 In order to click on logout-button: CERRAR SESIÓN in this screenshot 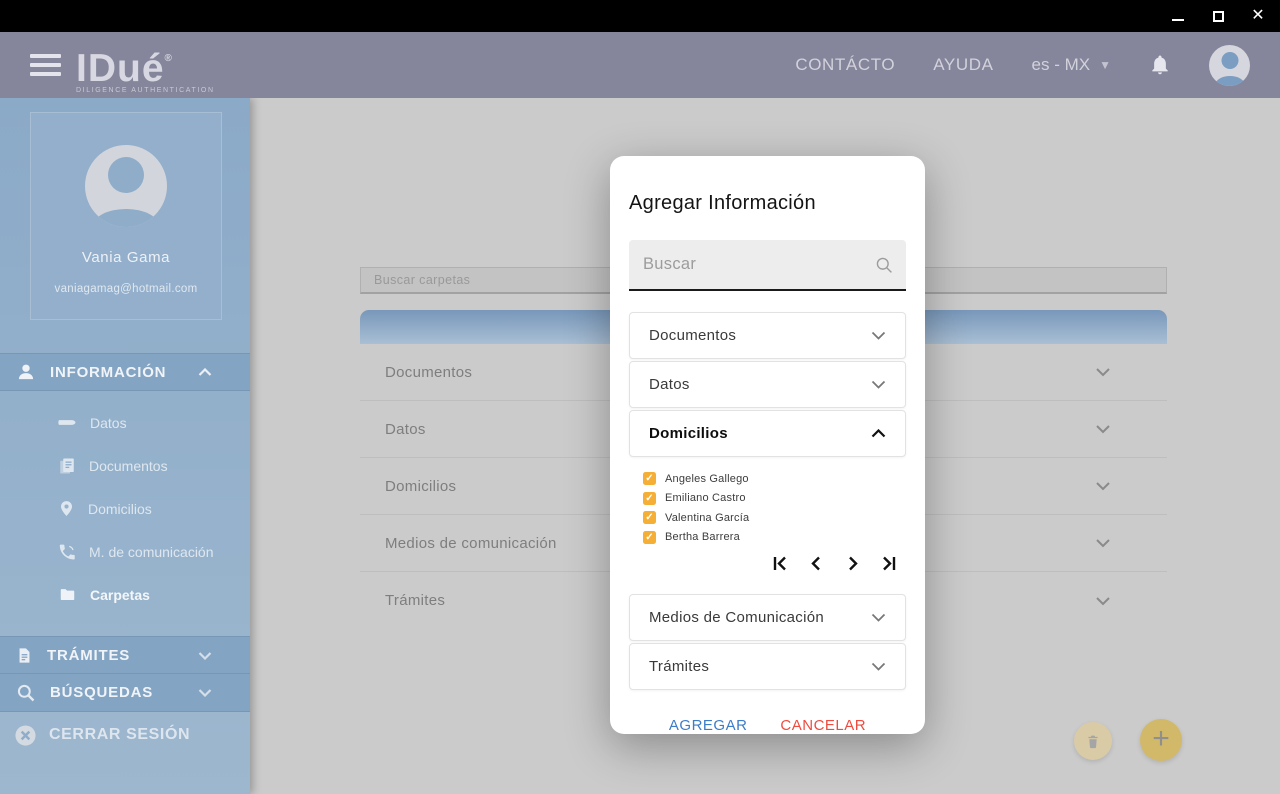, I will do `click(125, 735)`.